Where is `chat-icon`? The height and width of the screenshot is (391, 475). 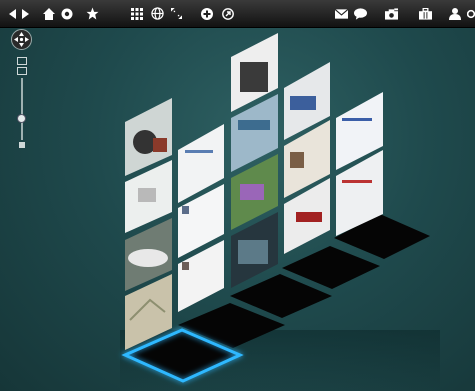
chat-icon is located at coordinates (360, 13).